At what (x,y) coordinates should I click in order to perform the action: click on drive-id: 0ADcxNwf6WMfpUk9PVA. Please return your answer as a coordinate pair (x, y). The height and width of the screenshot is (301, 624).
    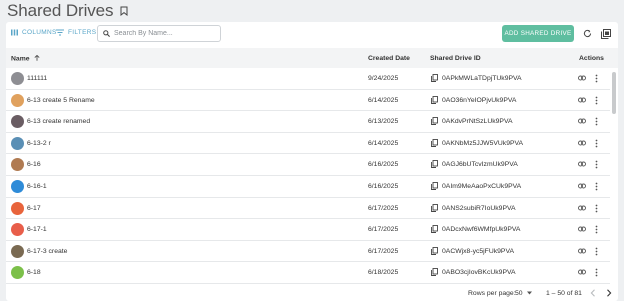
    Looking at the image, I should click on (481, 230).